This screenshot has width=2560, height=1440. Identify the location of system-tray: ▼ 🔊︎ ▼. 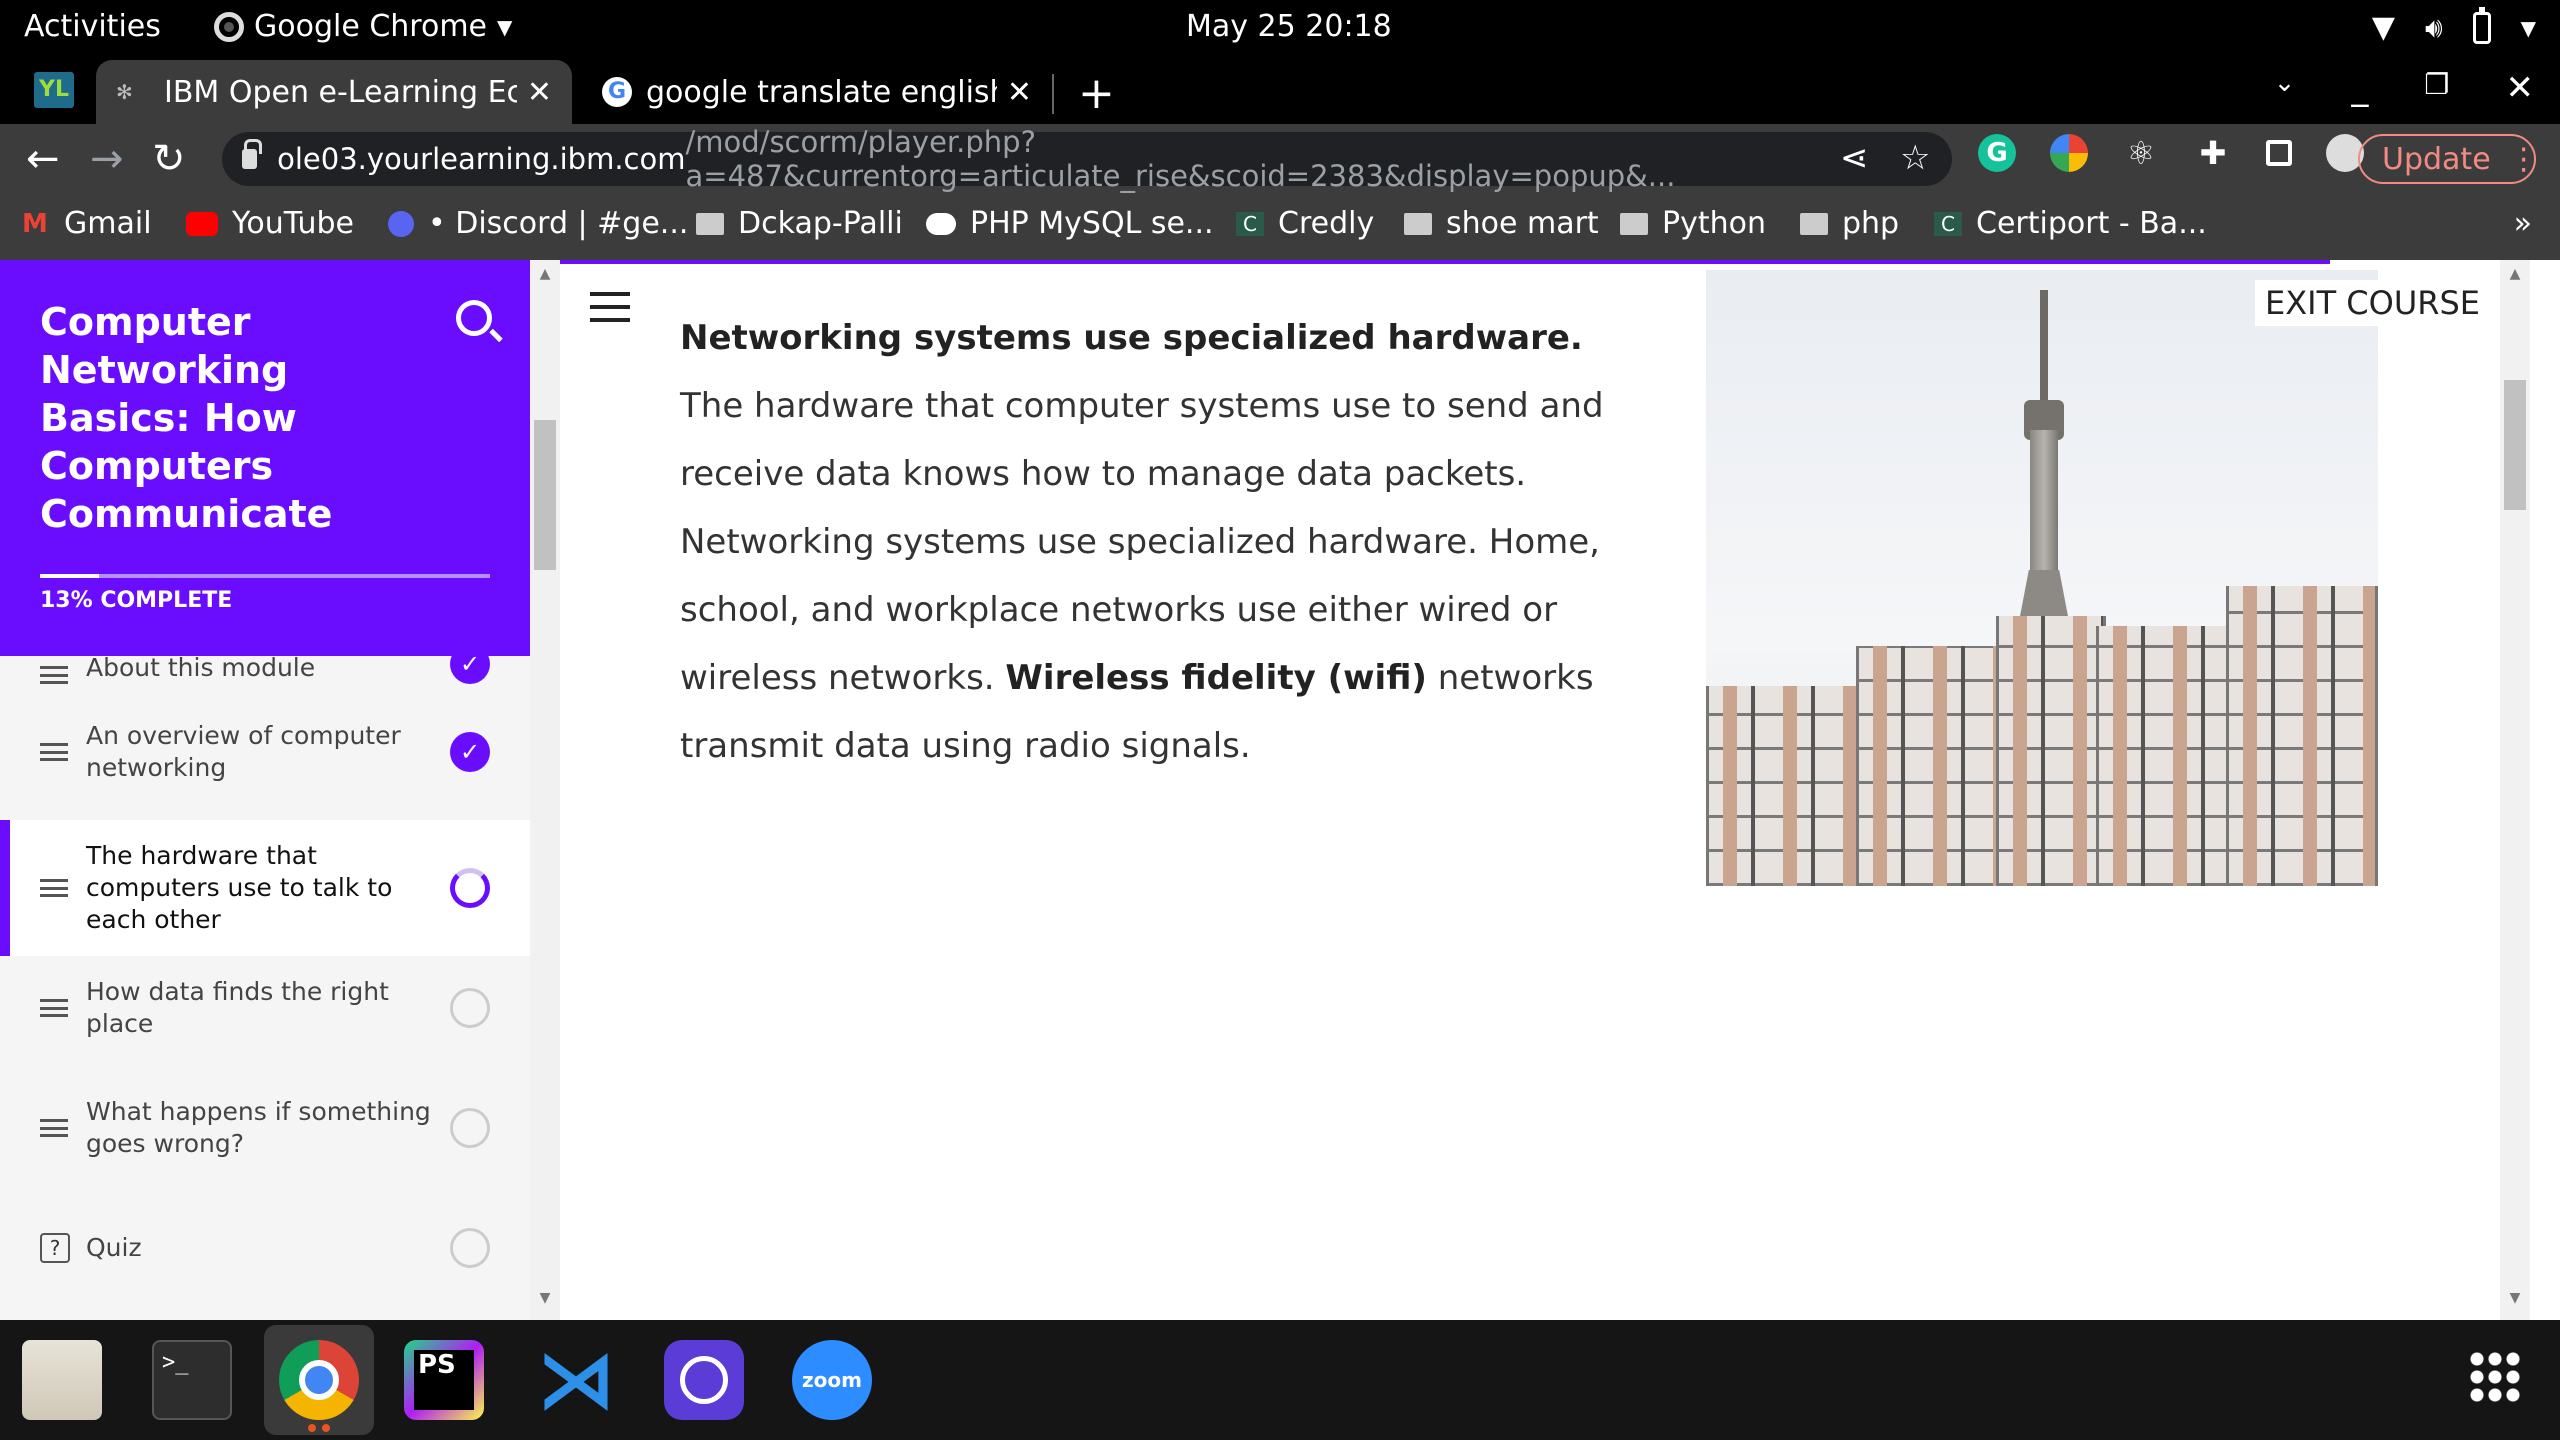
(2453, 25).